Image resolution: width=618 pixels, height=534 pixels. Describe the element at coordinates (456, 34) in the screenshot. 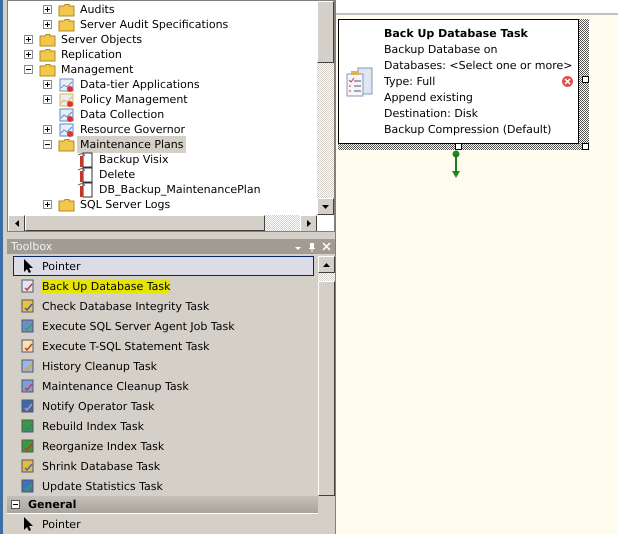

I see `task-title: Back Up Database Task` at that location.